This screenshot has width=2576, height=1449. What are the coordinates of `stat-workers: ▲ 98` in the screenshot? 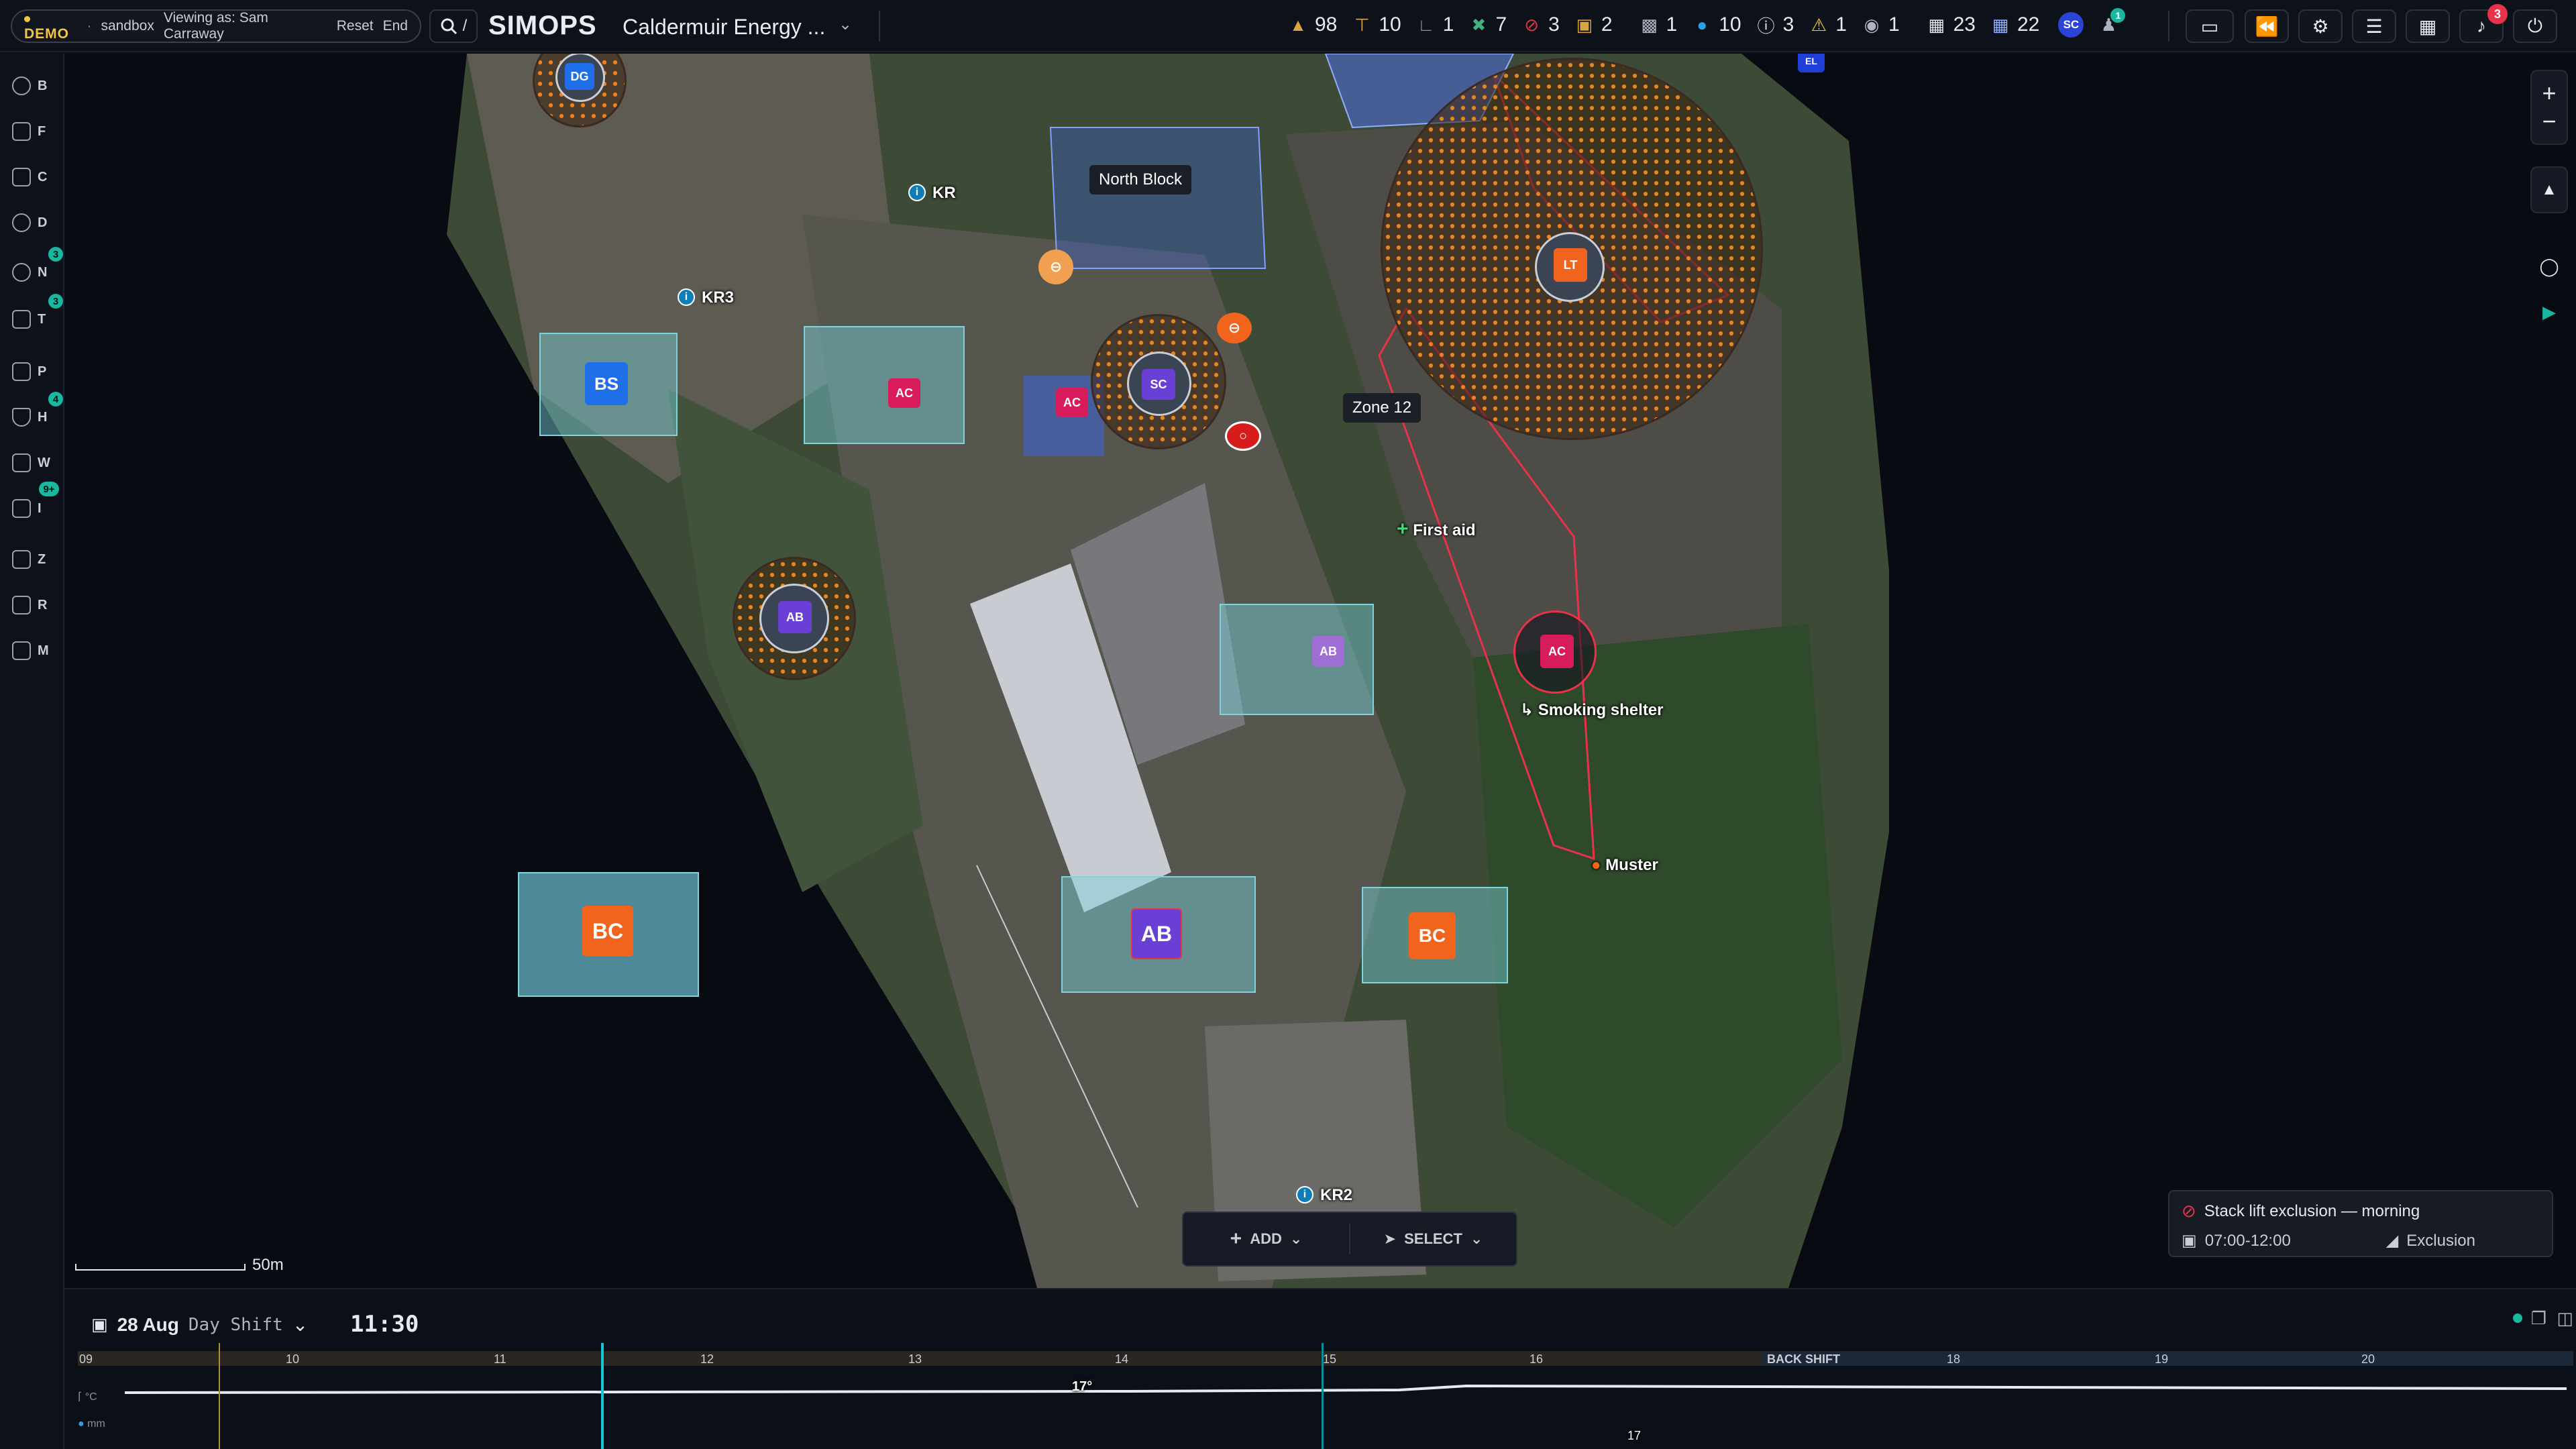 It's located at (1312, 24).